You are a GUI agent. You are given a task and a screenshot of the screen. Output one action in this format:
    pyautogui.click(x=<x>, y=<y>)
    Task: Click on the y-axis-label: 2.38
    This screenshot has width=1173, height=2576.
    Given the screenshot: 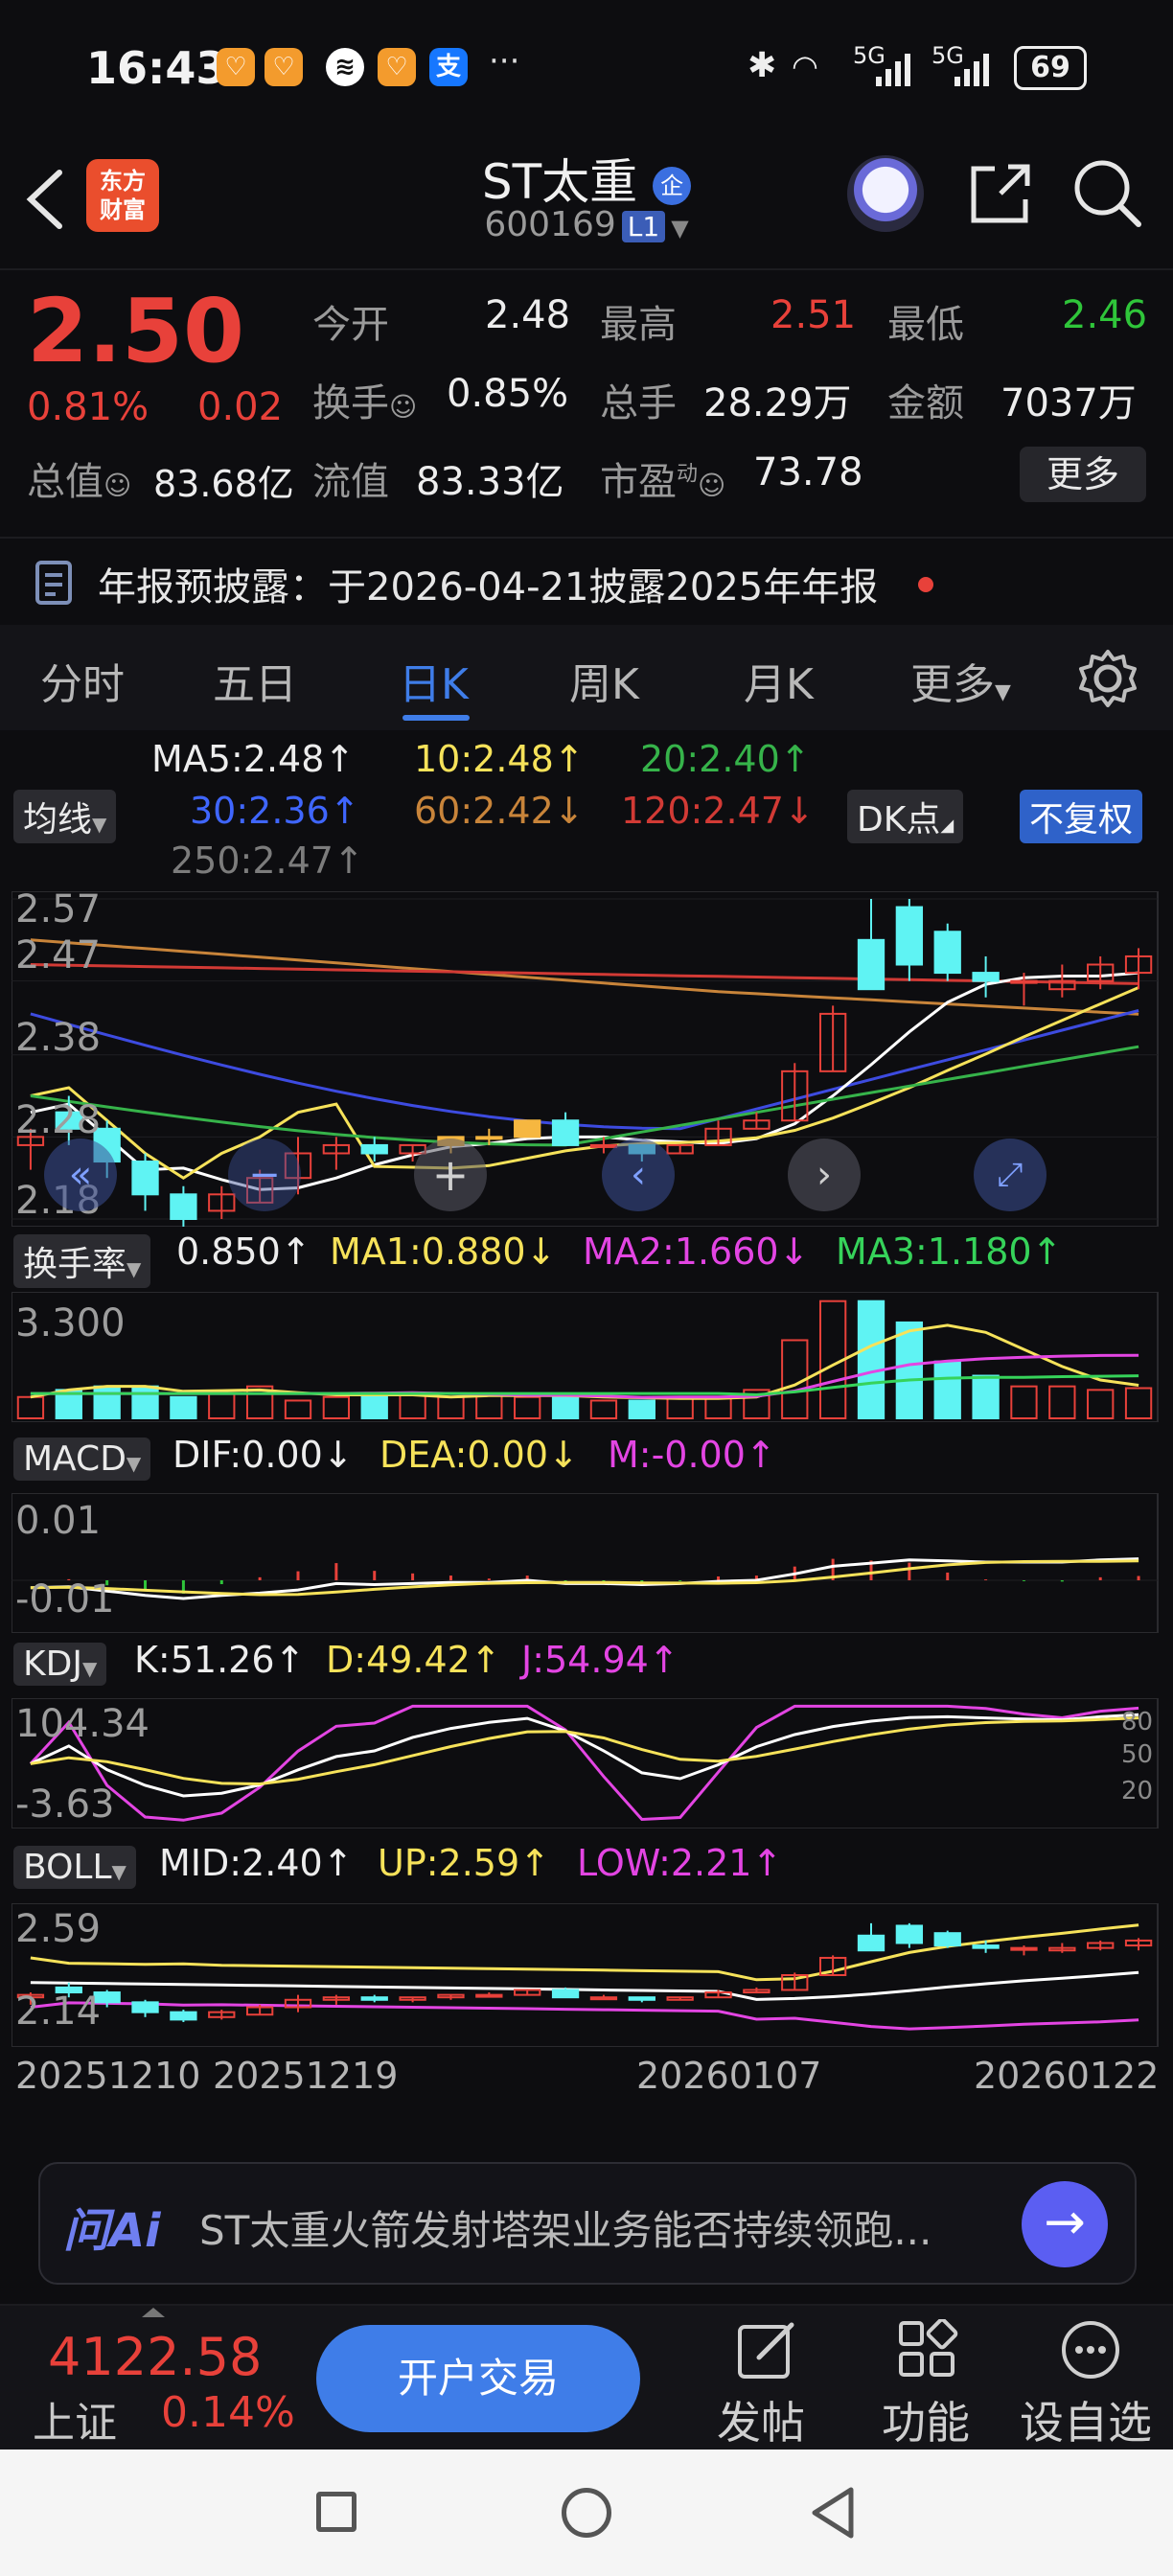 What is the action you would take?
    pyautogui.click(x=58, y=1038)
    